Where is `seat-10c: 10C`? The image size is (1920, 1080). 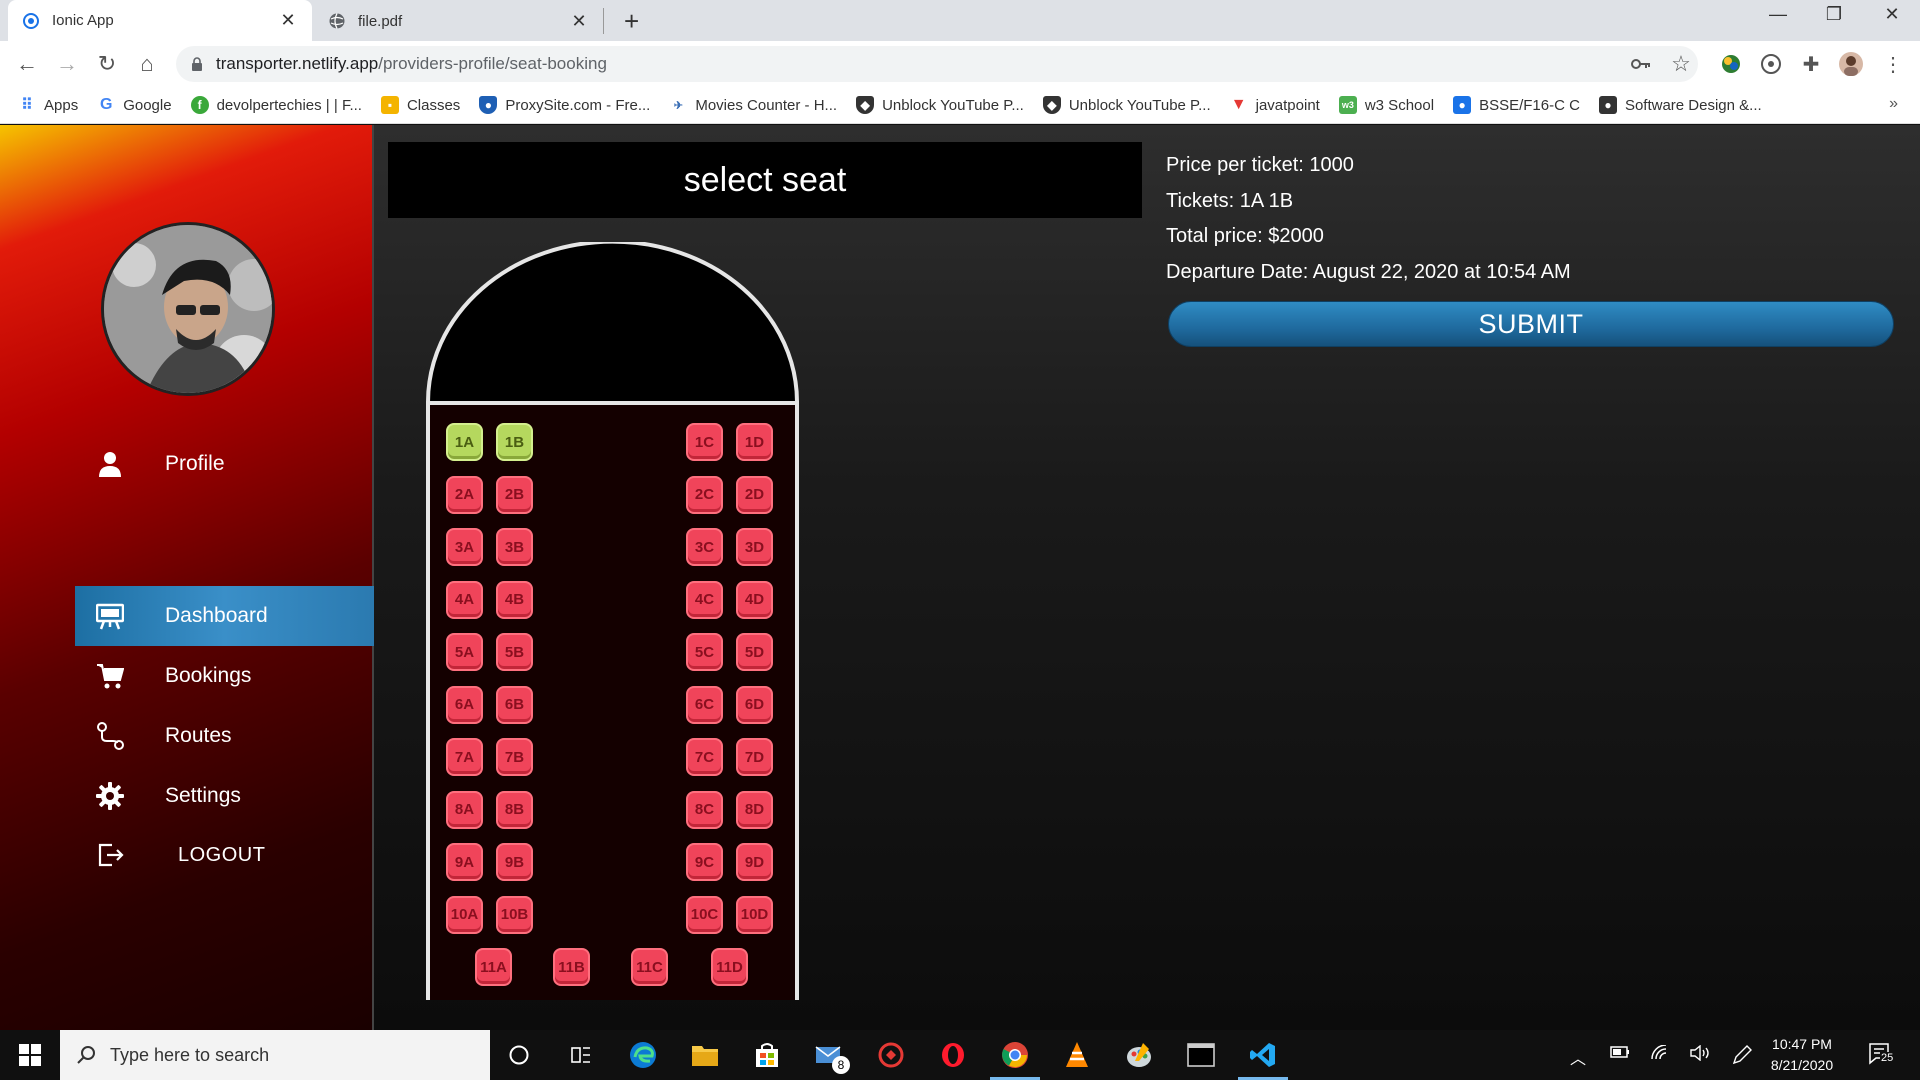 seat-10c: 10C is located at coordinates (704, 914).